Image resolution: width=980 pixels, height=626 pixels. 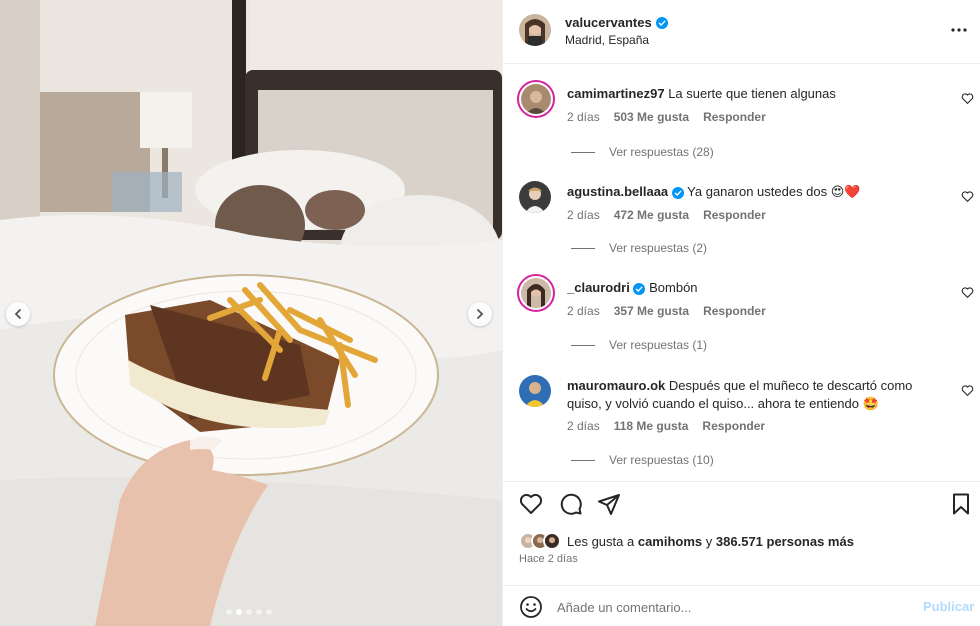 I want to click on comment-likes: 503 Me gusta, so click(x=651, y=117).